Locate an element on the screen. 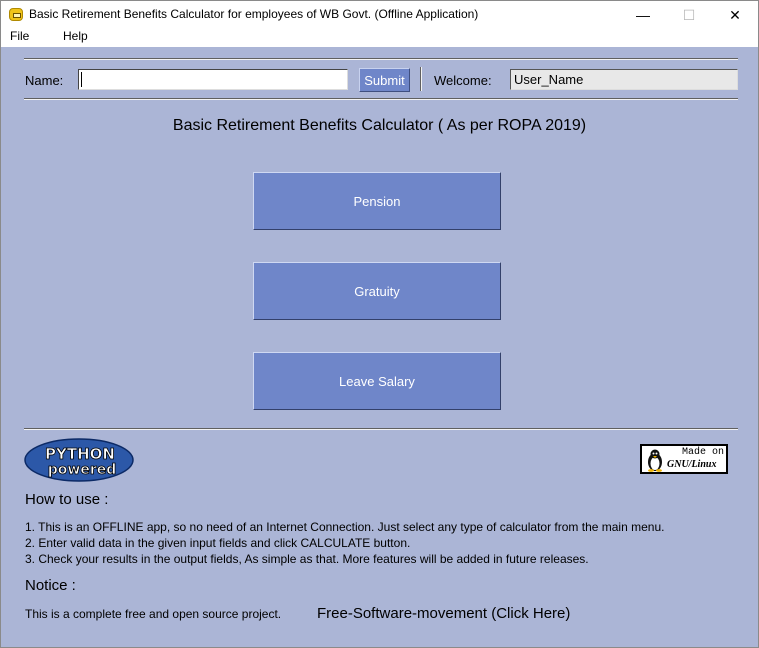  welcome-username-field: User_Name is located at coordinates (624, 79).